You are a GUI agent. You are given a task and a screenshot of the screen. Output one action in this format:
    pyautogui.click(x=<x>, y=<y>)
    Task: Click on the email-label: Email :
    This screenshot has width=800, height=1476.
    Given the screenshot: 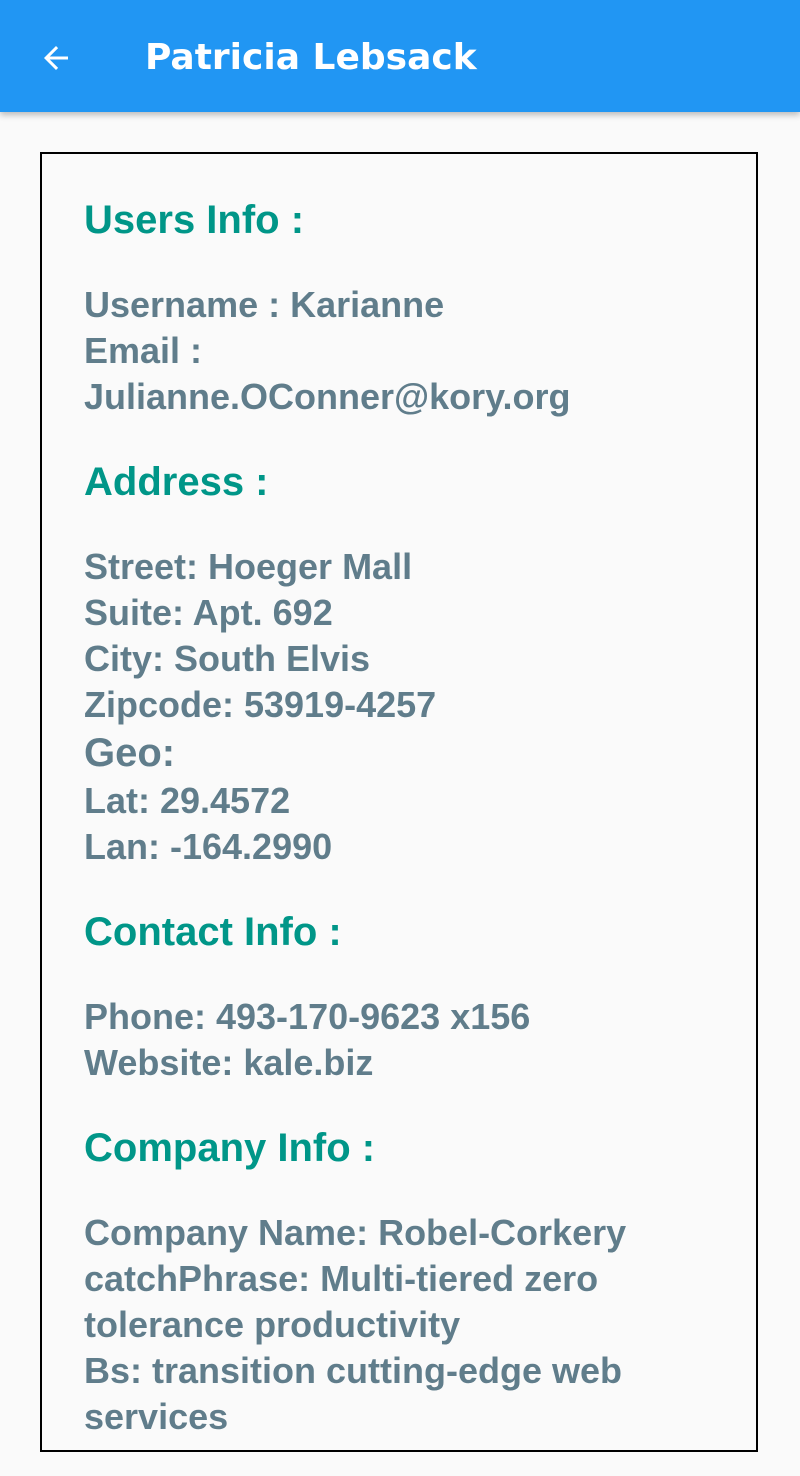 What is the action you would take?
    pyautogui.click(x=143, y=350)
    